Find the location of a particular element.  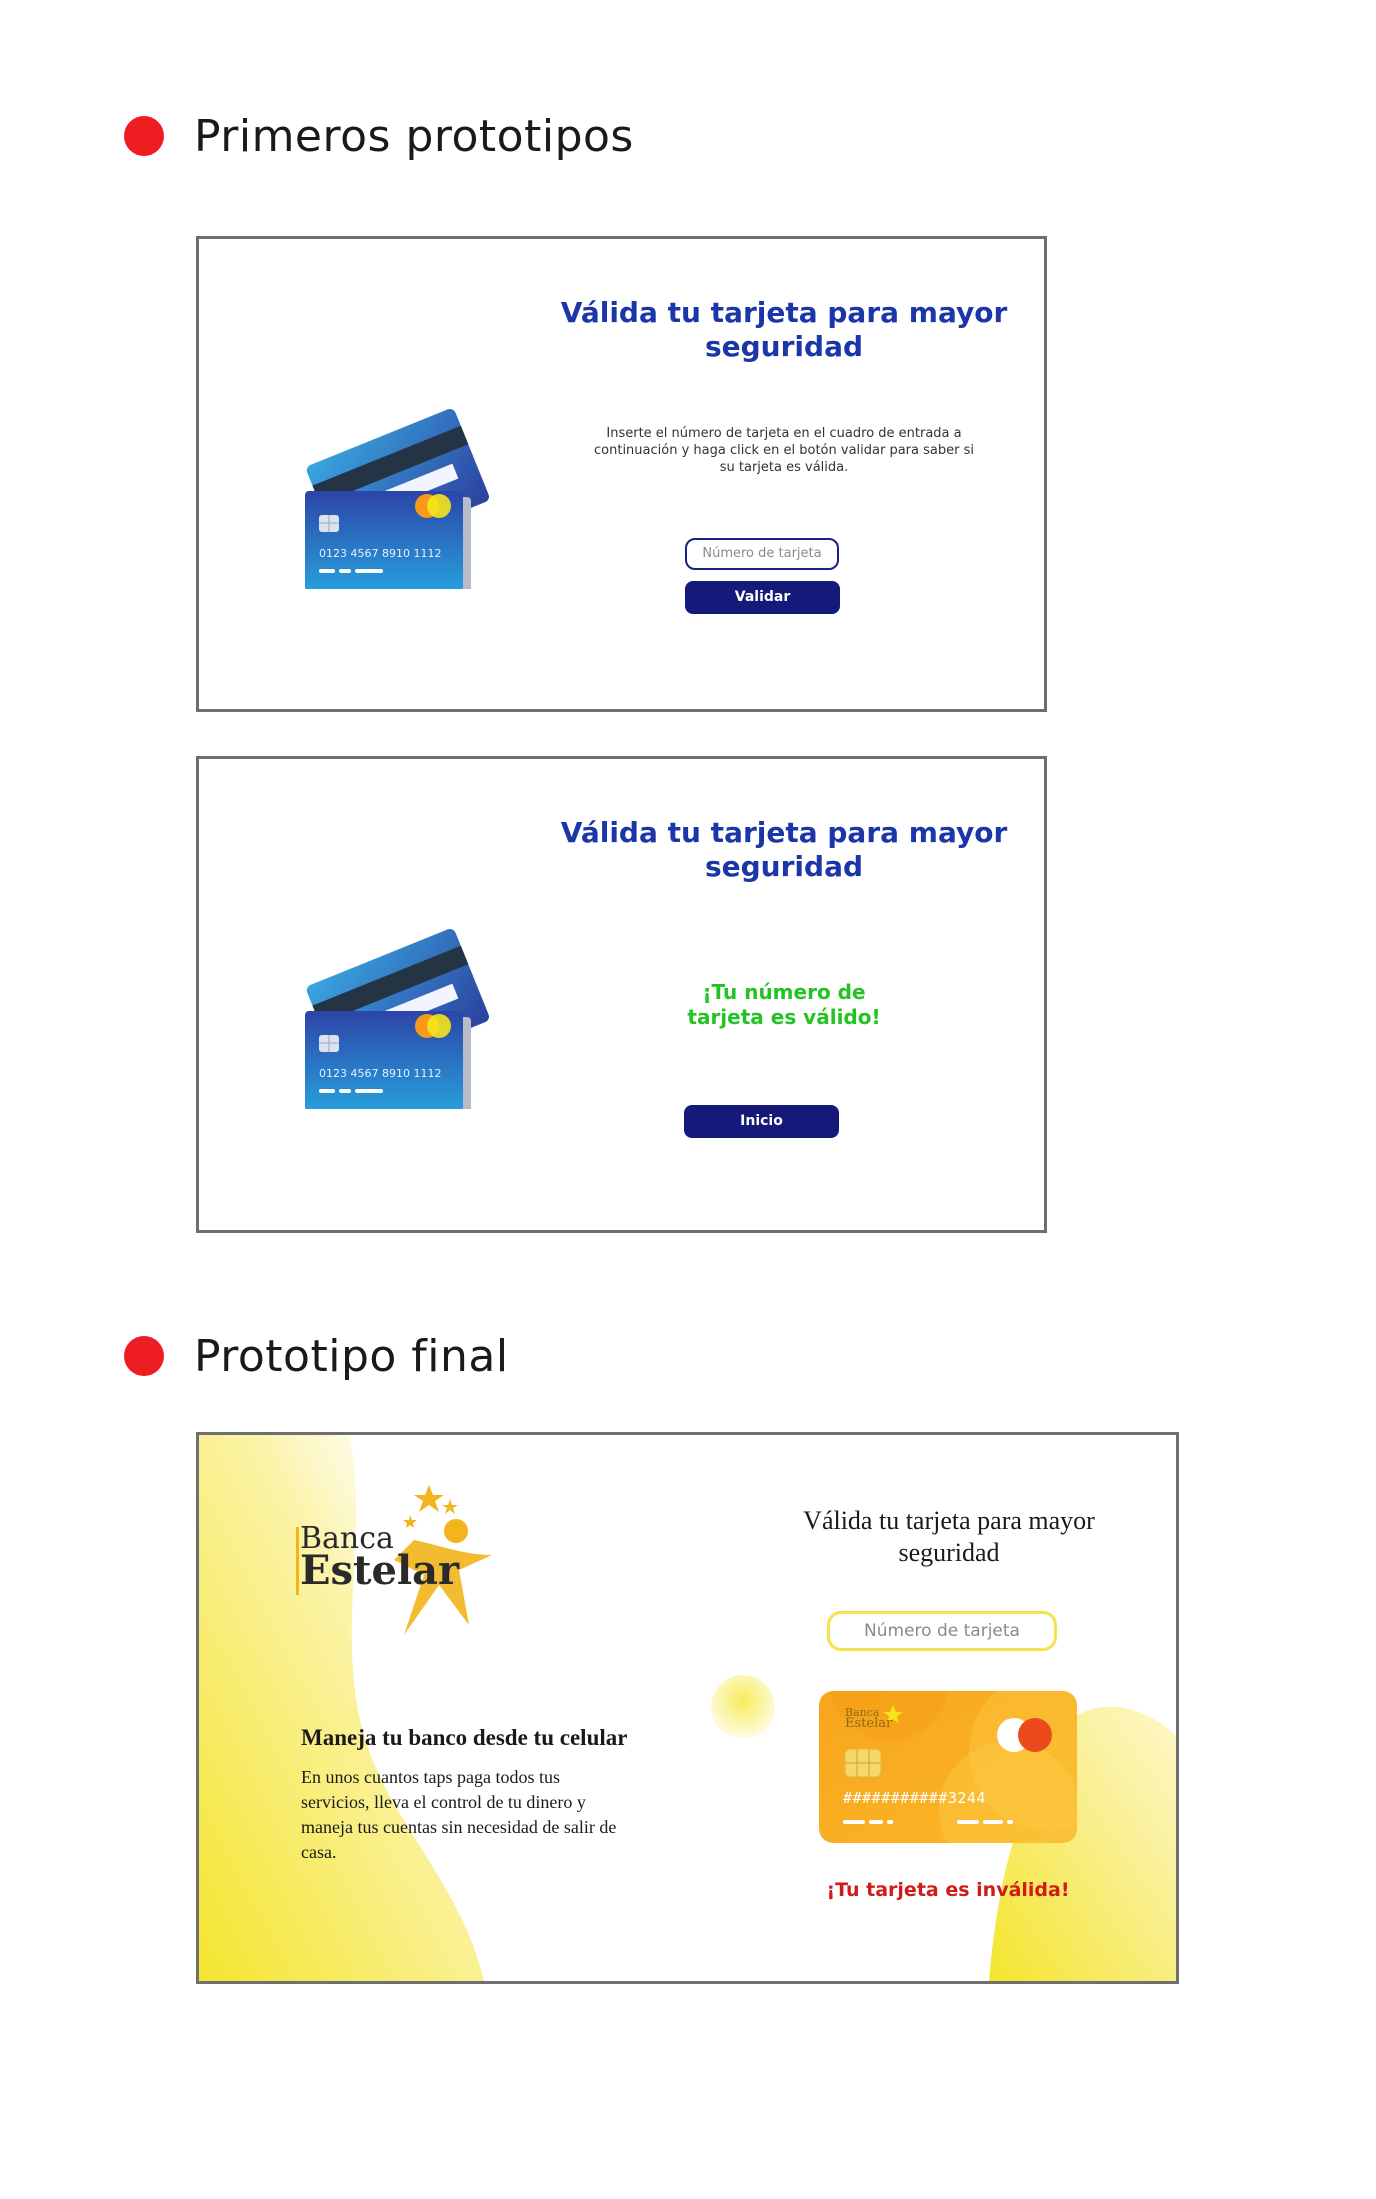

banca-estelar-logo: Banca Estelar is located at coordinates (409, 1565).